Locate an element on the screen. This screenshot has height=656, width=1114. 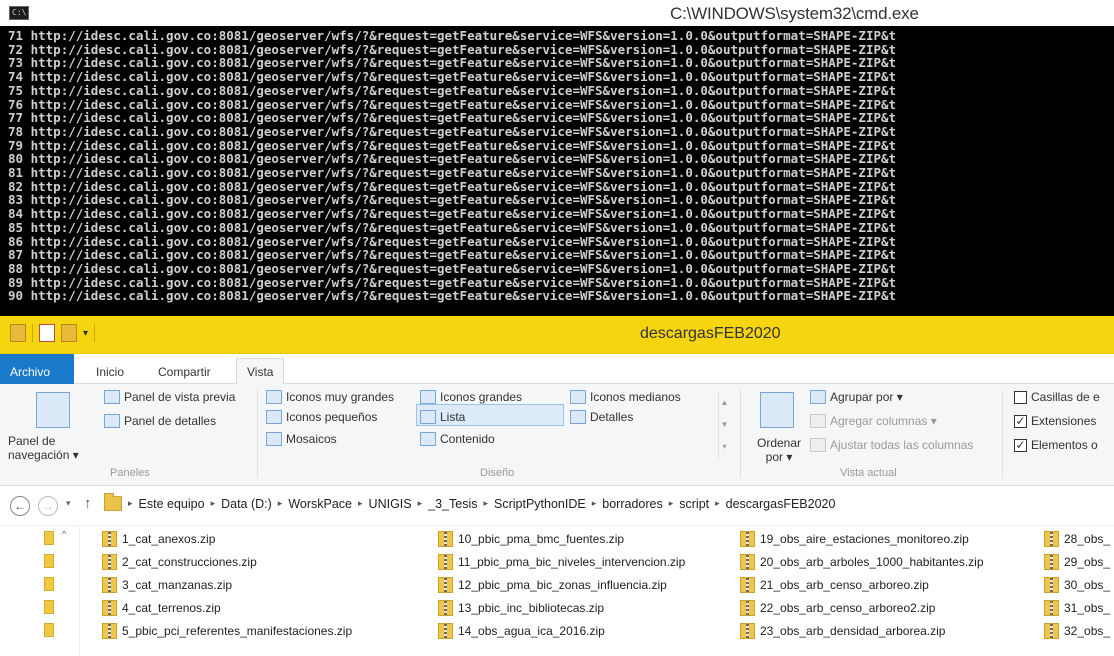
breadcrumb-item: Data (D:) is located at coordinates (246, 504).